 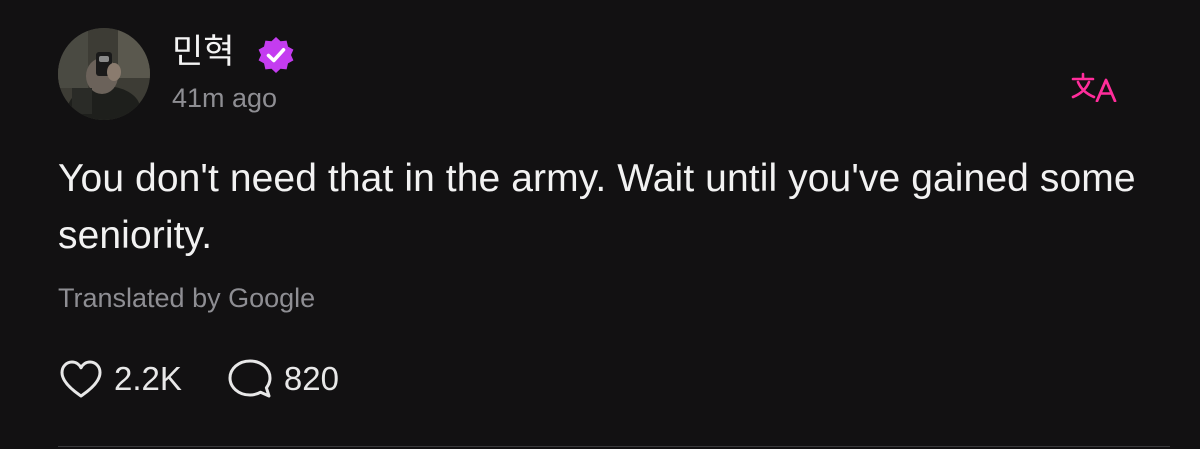 I want to click on like-button: 2.2K, so click(x=120, y=379).